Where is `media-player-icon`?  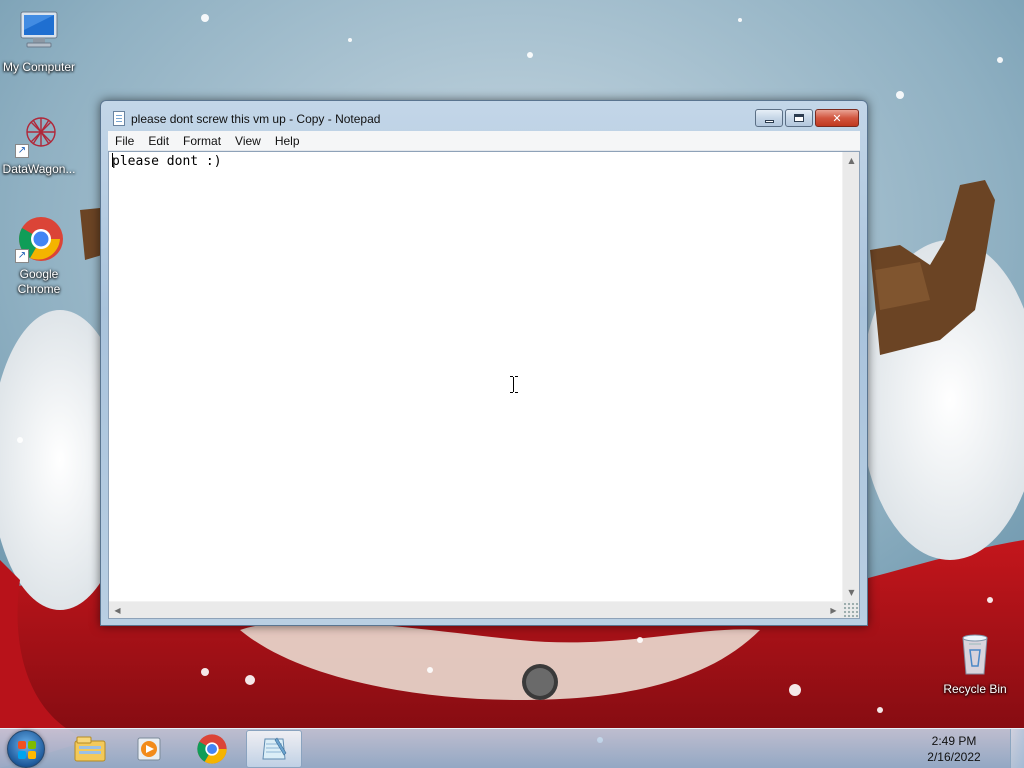
media-player-icon is located at coordinates (149, 749).